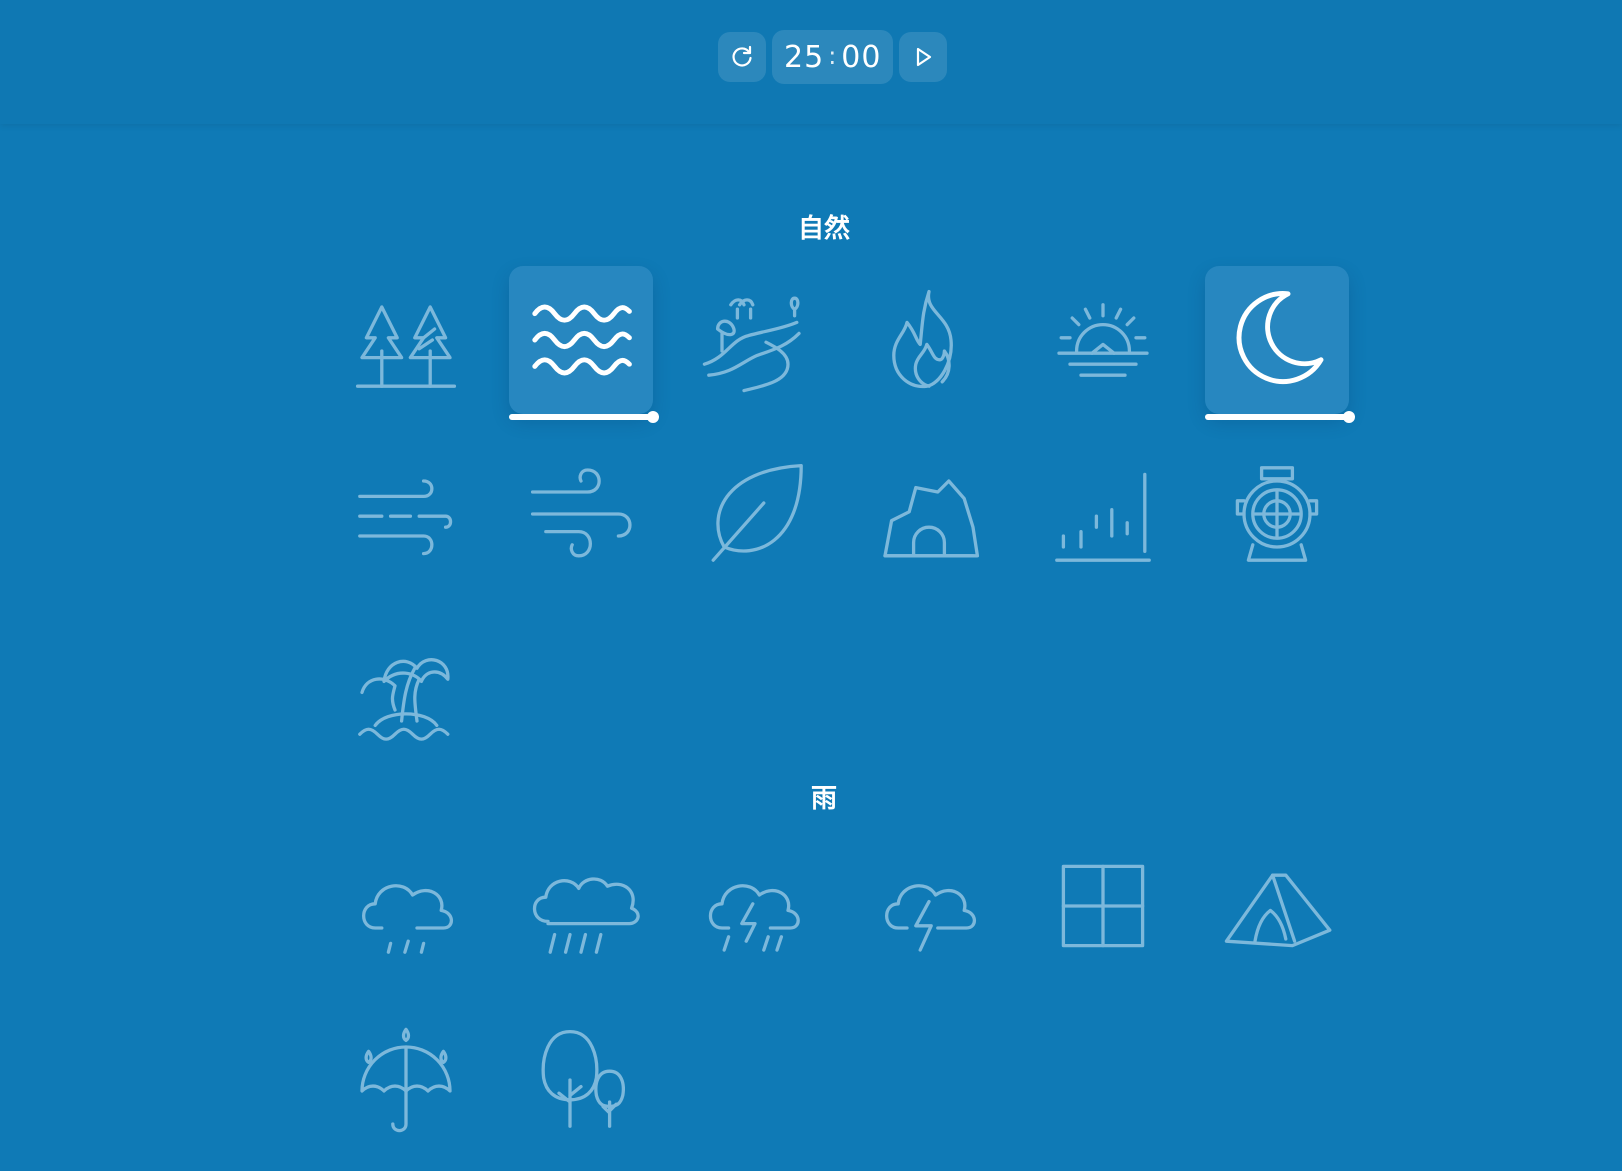 This screenshot has height=1171, width=1622. I want to click on tent-icon, so click(1278, 910).